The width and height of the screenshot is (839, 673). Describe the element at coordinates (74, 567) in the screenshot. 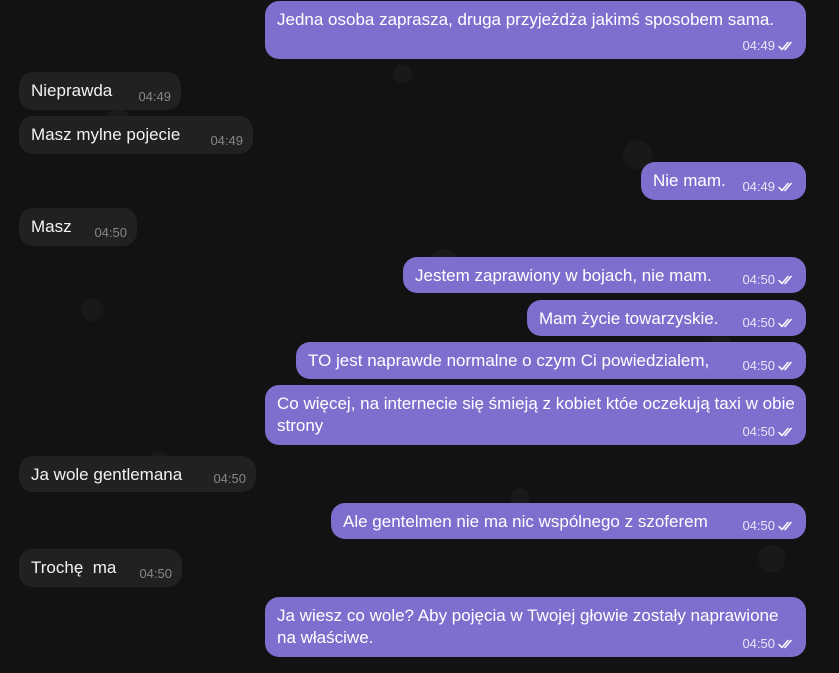

I see `message-text: Trochę ma` at that location.